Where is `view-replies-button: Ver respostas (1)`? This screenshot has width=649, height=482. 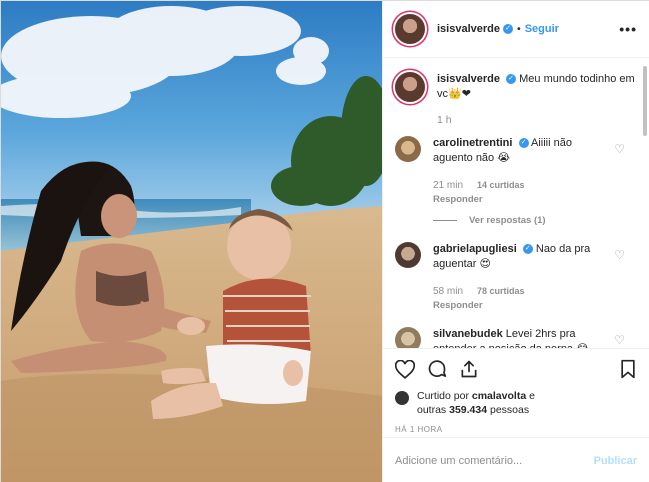
view-replies-button: Ver respostas (1) is located at coordinates (541, 220).